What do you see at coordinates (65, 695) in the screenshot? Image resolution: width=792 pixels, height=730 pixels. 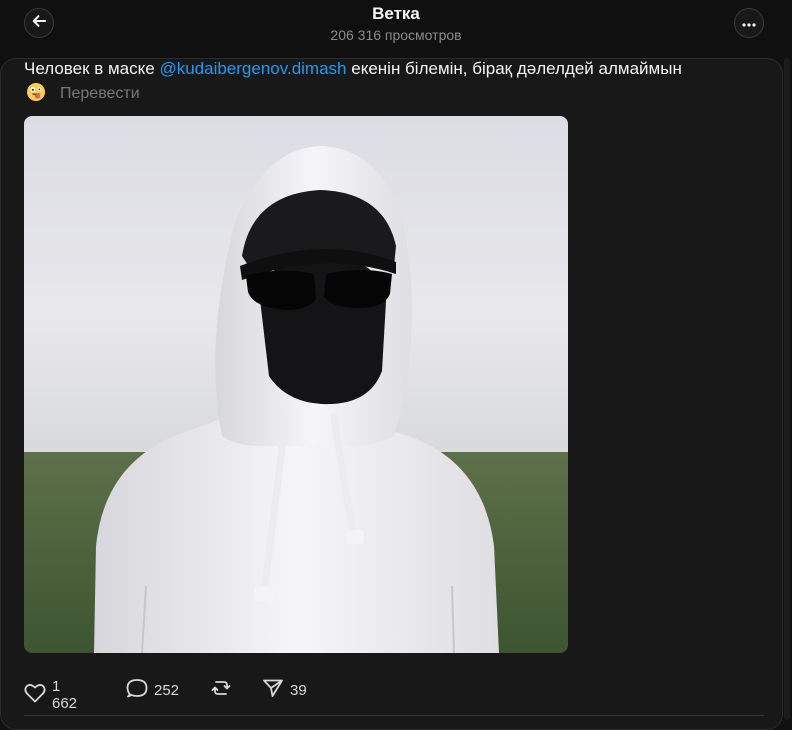 I see `like-count: 1 662` at bounding box center [65, 695].